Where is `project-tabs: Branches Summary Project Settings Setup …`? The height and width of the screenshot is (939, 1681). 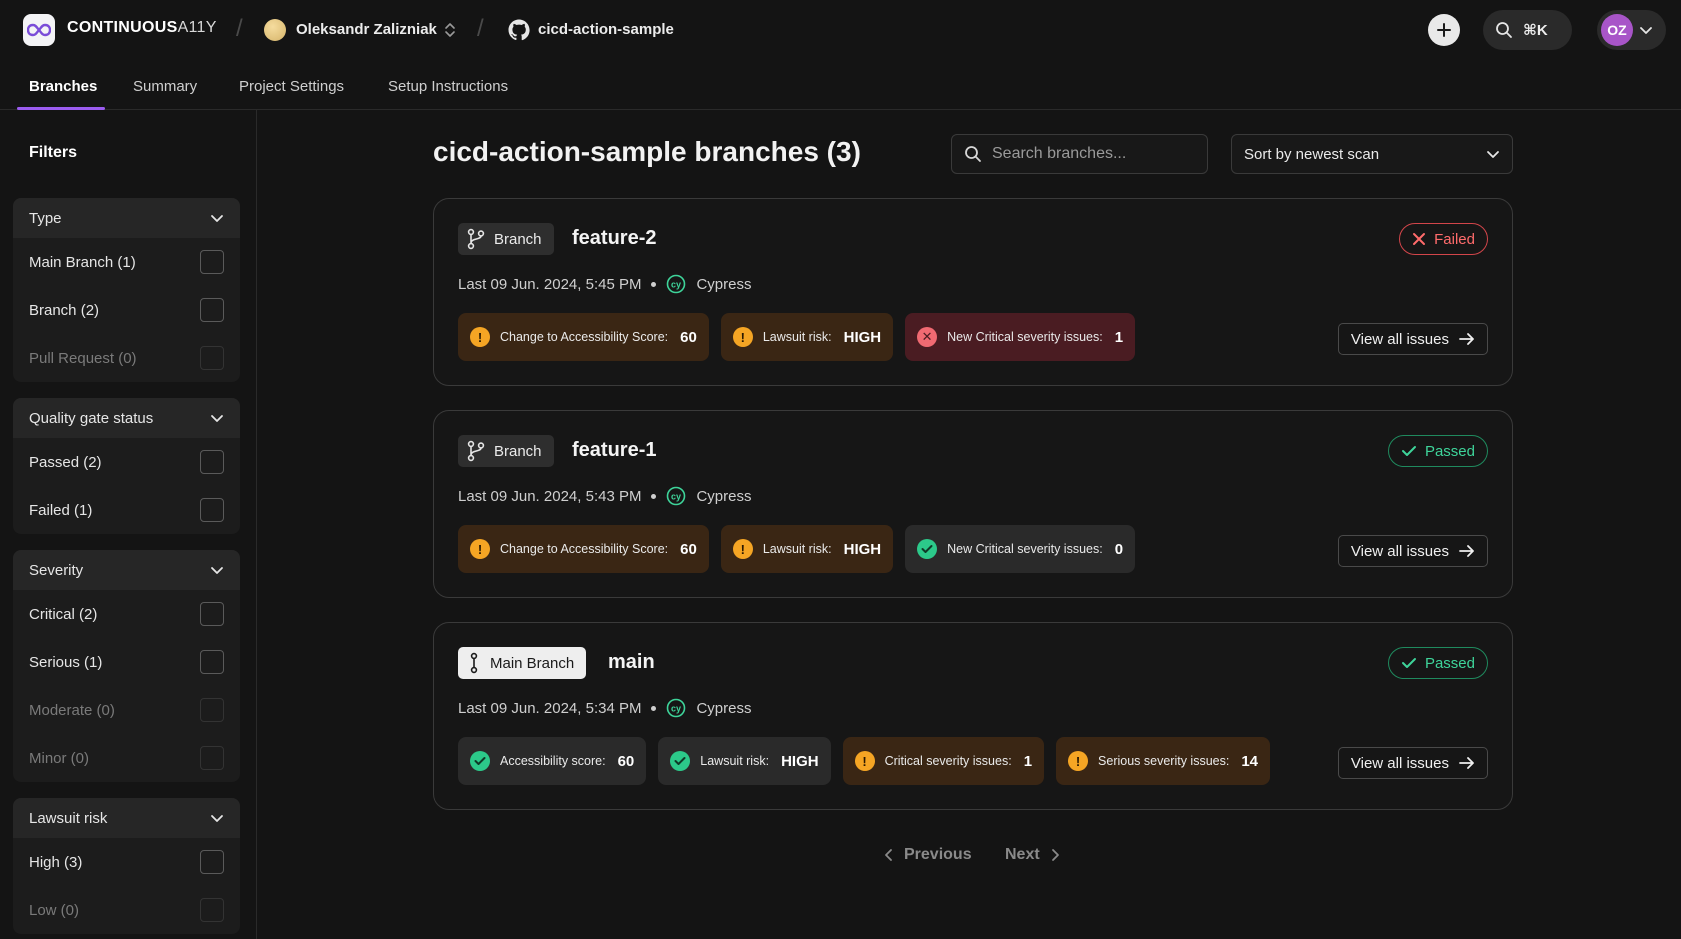 project-tabs: Branches Summary Project Settings Setup … is located at coordinates (840, 85).